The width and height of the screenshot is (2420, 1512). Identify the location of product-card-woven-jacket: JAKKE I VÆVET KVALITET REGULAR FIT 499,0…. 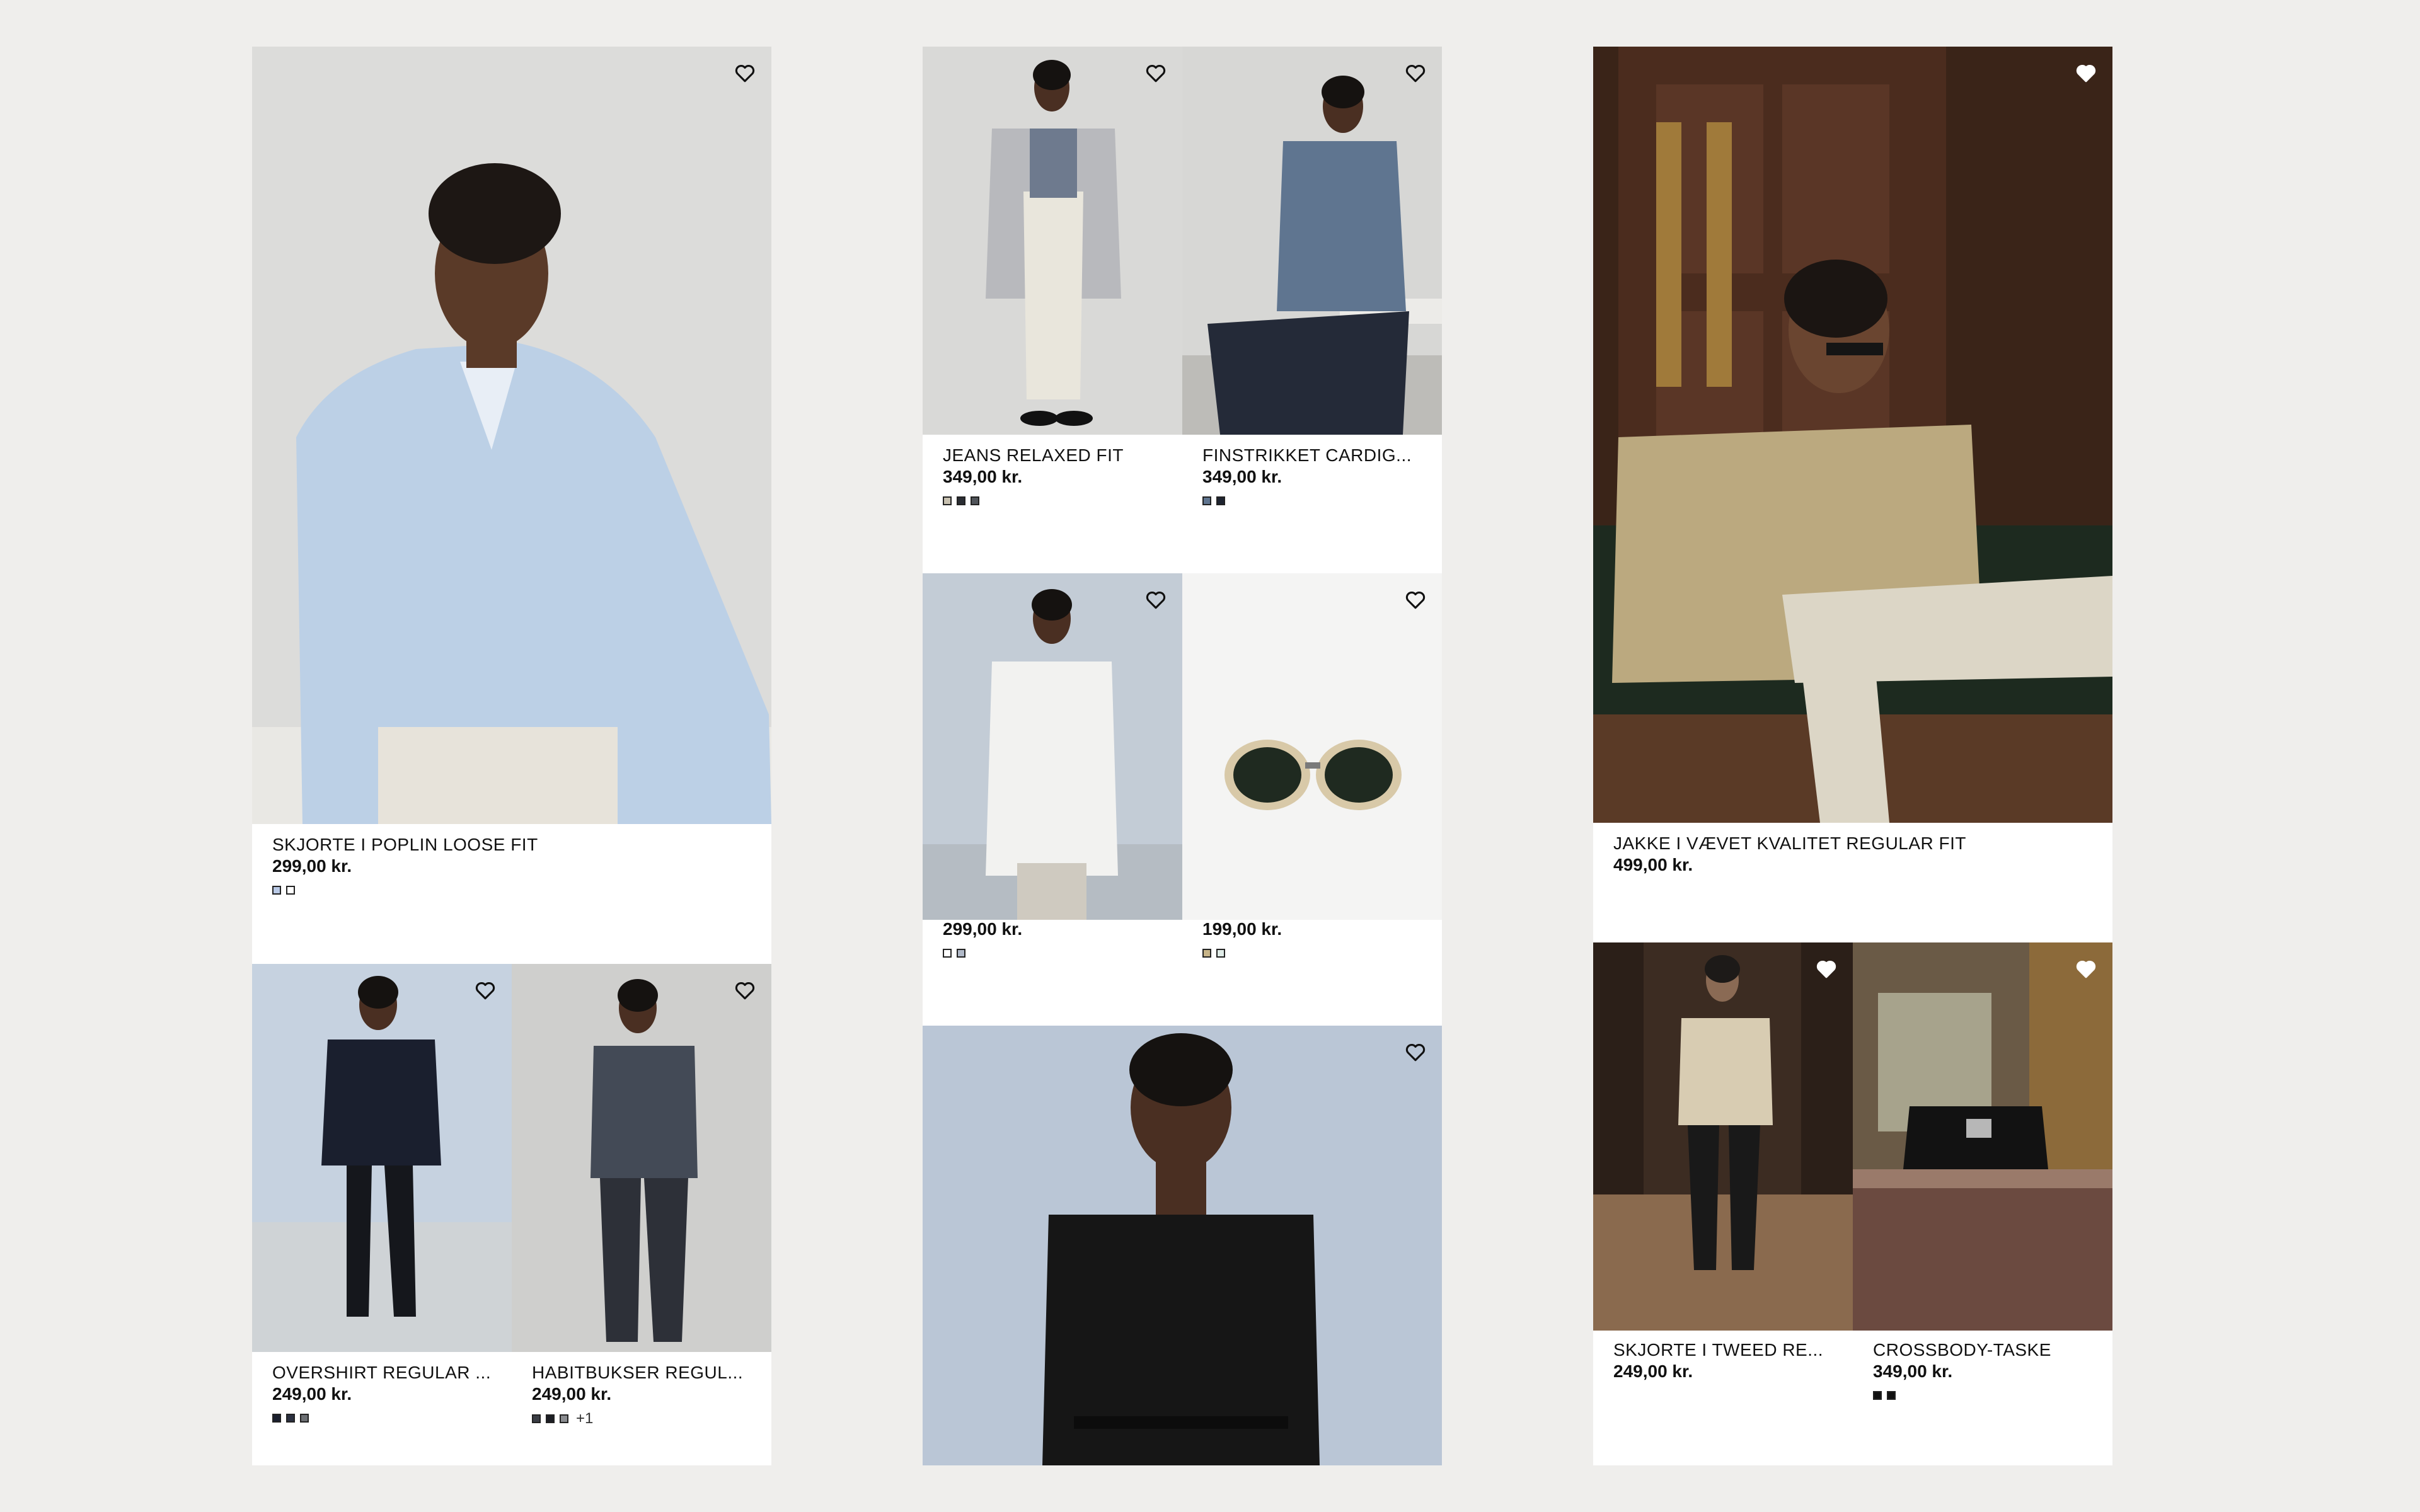
(1853, 494).